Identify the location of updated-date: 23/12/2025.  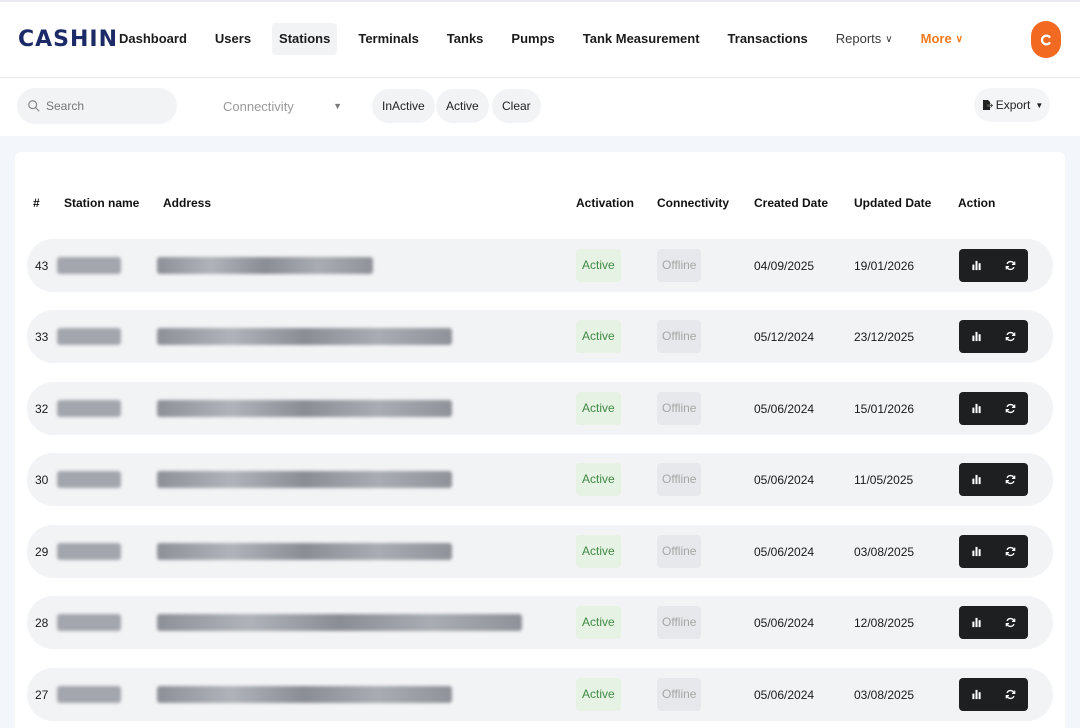
(884, 336).